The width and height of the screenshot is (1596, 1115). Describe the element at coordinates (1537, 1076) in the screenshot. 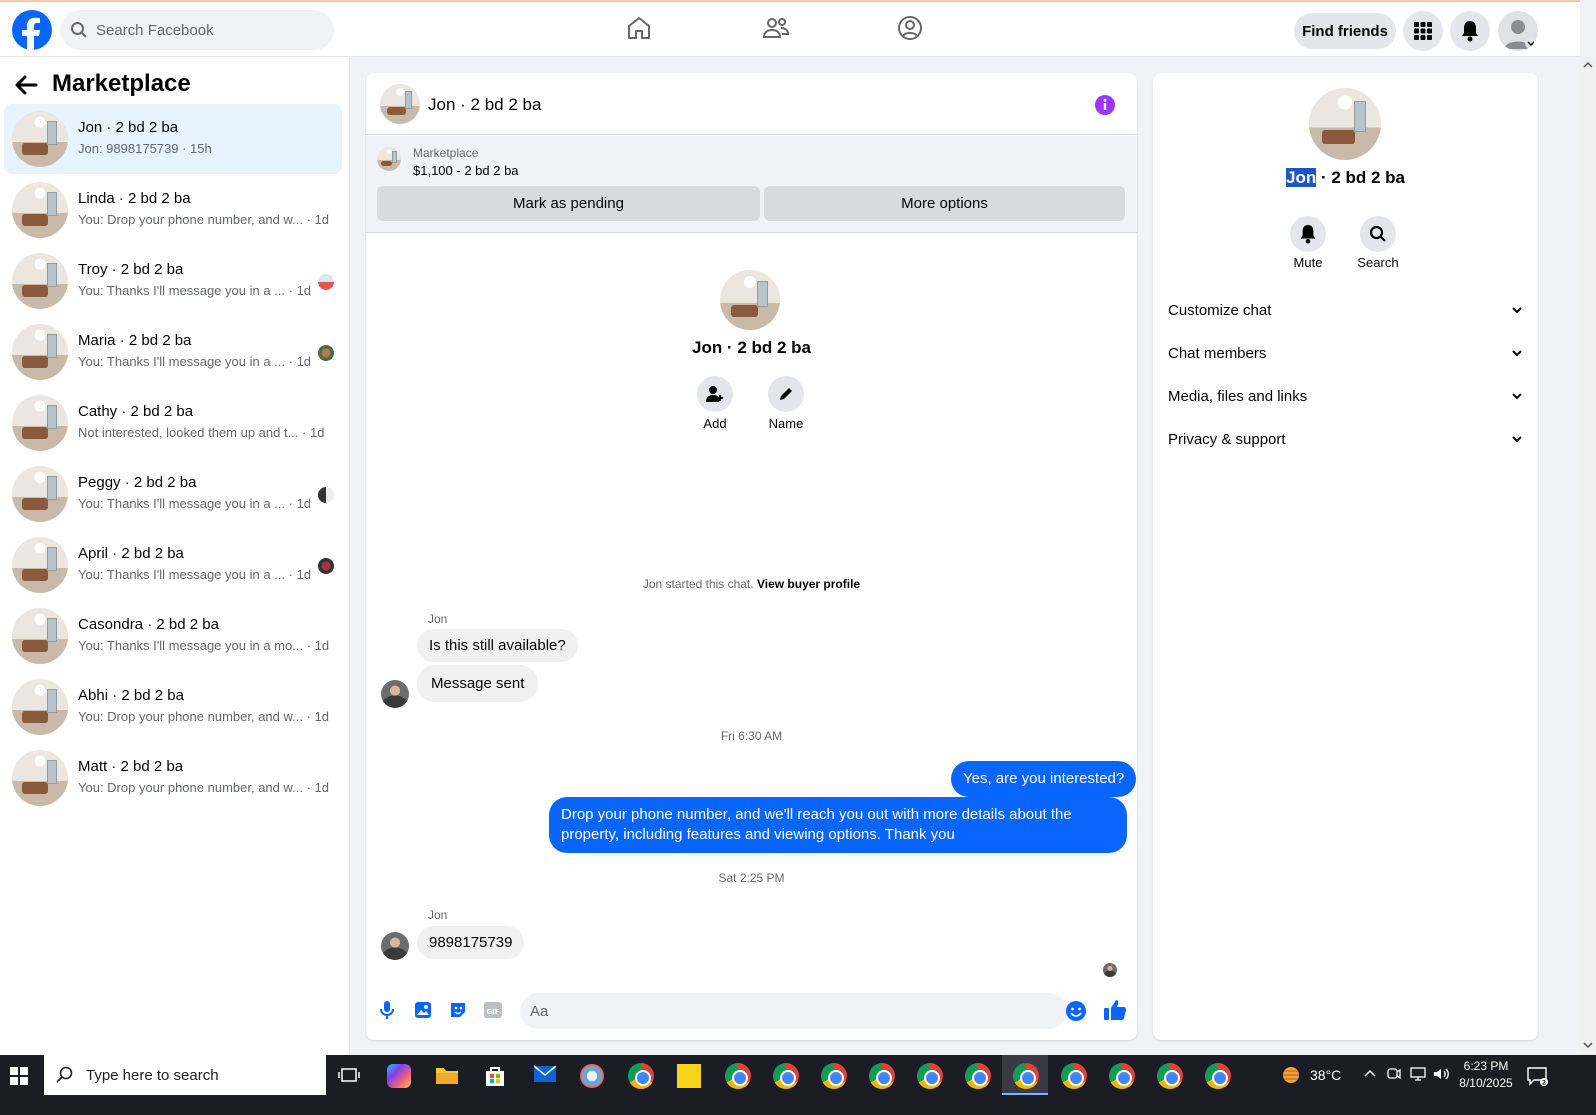

I see `notification-center-icon: 2` at that location.